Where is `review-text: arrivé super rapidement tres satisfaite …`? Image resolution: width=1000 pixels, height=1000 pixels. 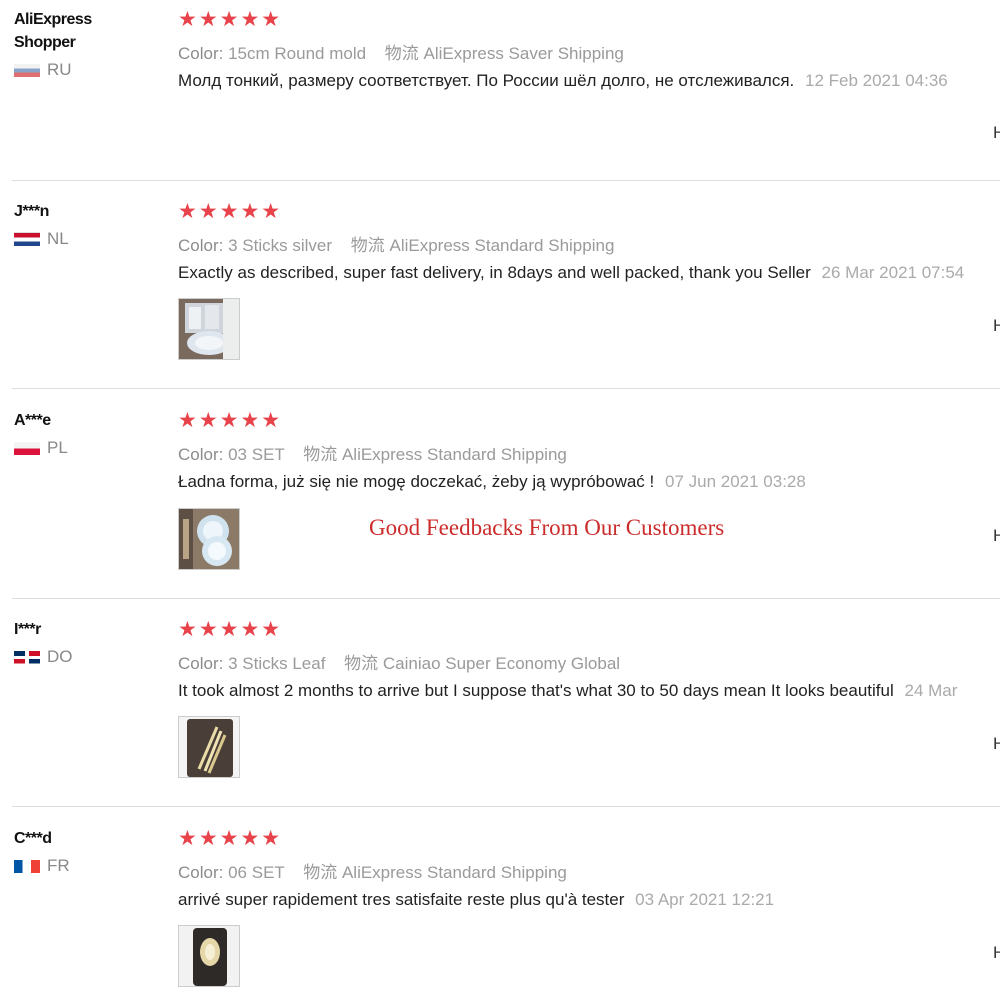 review-text: arrivé super rapidement tres satisfaite … is located at coordinates (589, 900).